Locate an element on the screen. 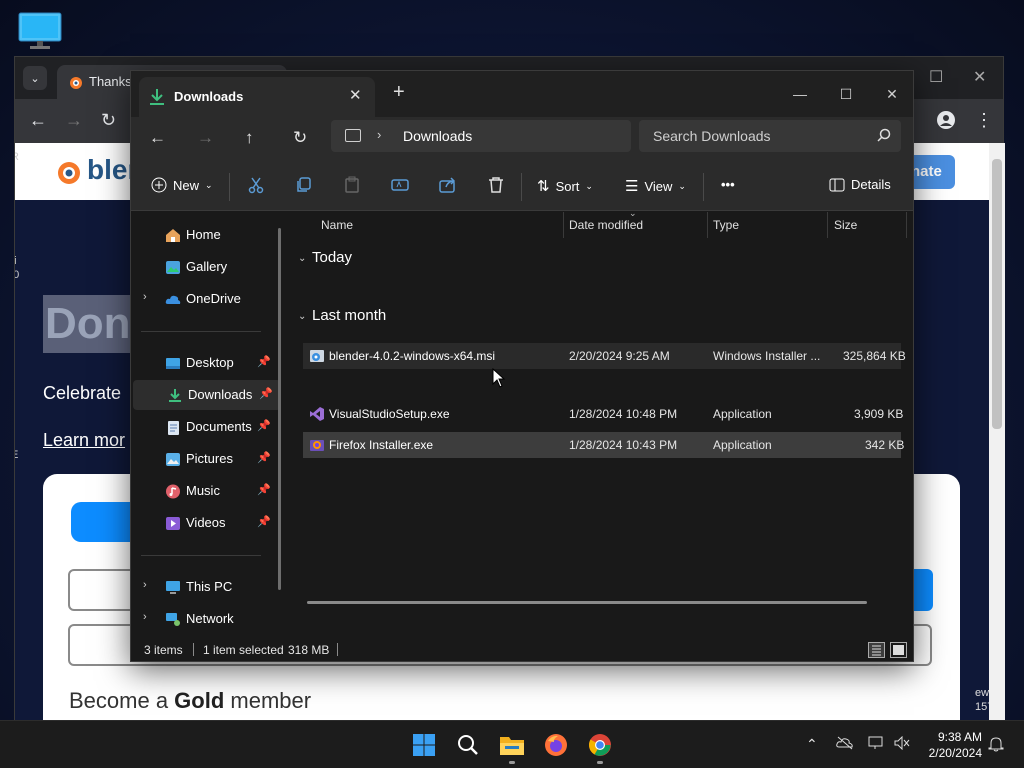 The width and height of the screenshot is (1024, 768). browser-scrollbar is located at coordinates (997, 432).